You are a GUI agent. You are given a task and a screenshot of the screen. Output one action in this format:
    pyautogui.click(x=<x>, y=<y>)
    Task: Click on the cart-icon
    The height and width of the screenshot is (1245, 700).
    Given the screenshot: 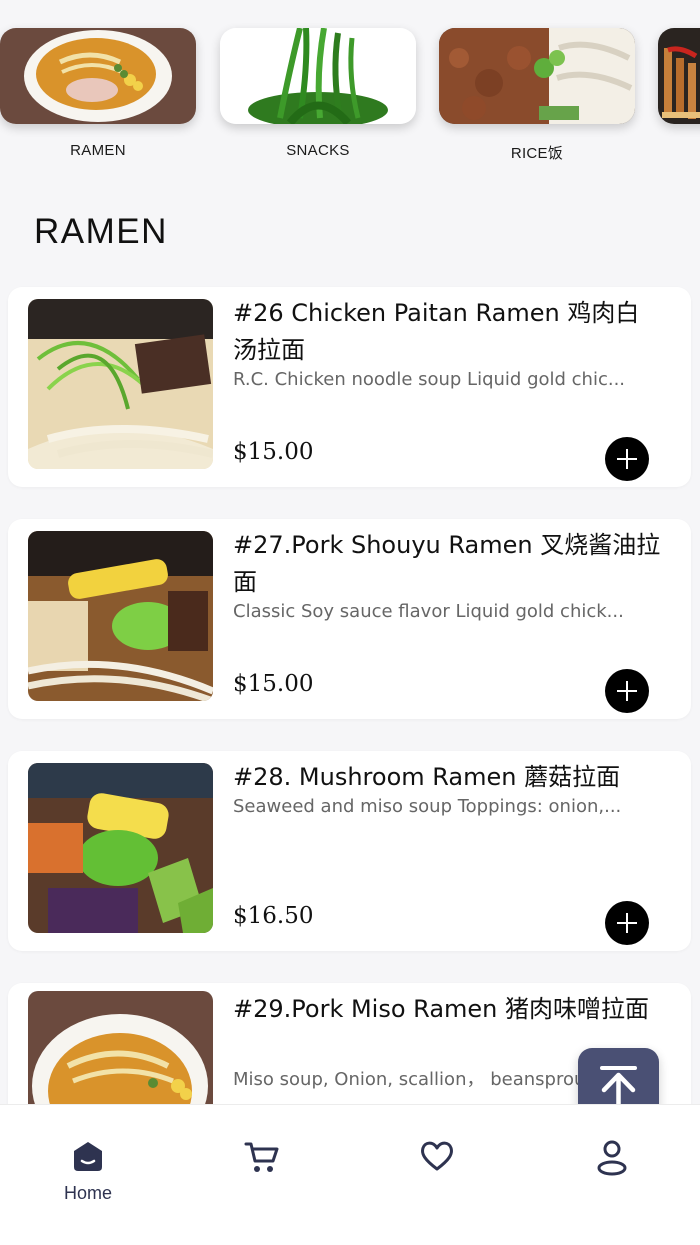 What is the action you would take?
    pyautogui.click(x=261, y=1157)
    